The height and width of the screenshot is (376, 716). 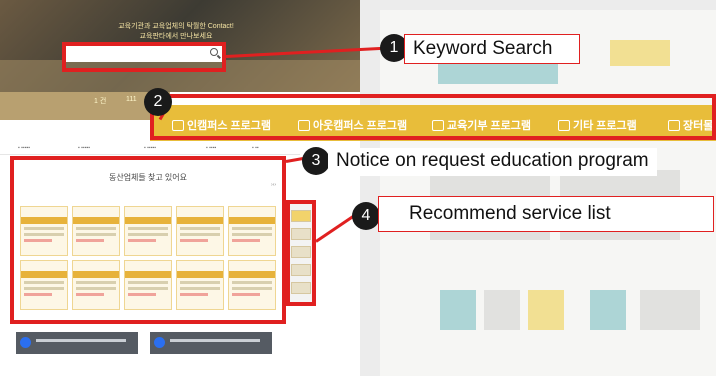 What do you see at coordinates (255, 148) in the screenshot?
I see `subnav-item: ▪ ▪▪` at bounding box center [255, 148].